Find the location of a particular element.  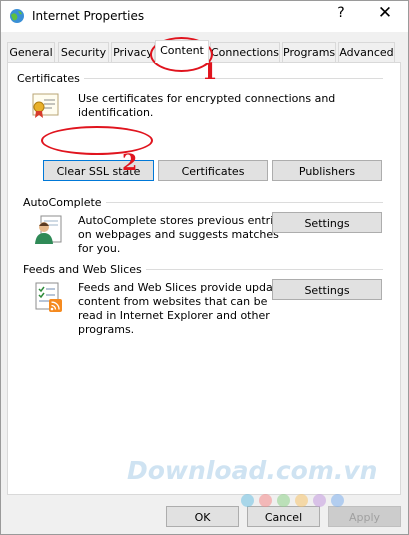

autocomplete-description-line-1: AutoComplete stores previous entries is located at coordinates (182, 220).